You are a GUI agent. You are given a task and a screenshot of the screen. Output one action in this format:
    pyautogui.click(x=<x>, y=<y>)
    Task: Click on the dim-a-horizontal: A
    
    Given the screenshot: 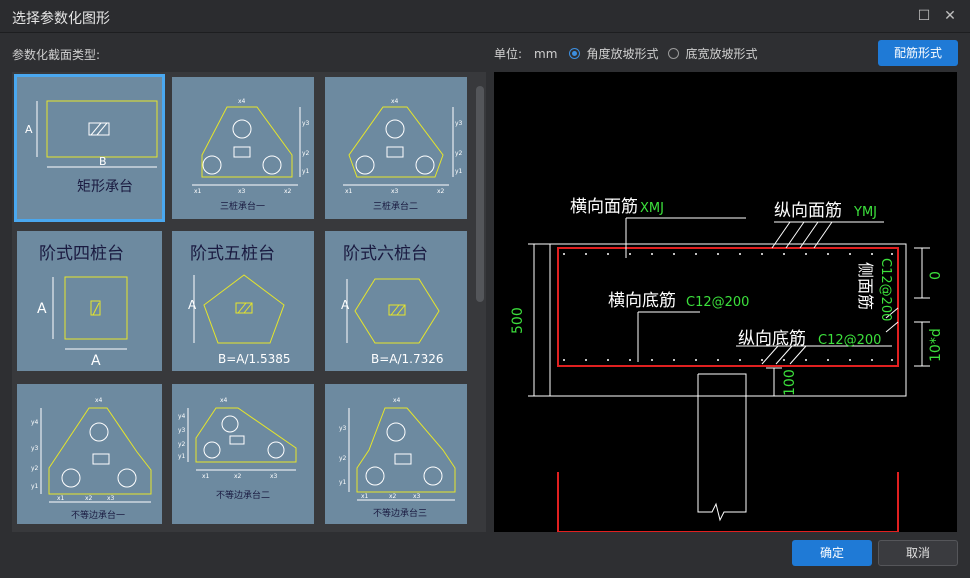 What is the action you would take?
    pyautogui.click(x=96, y=361)
    